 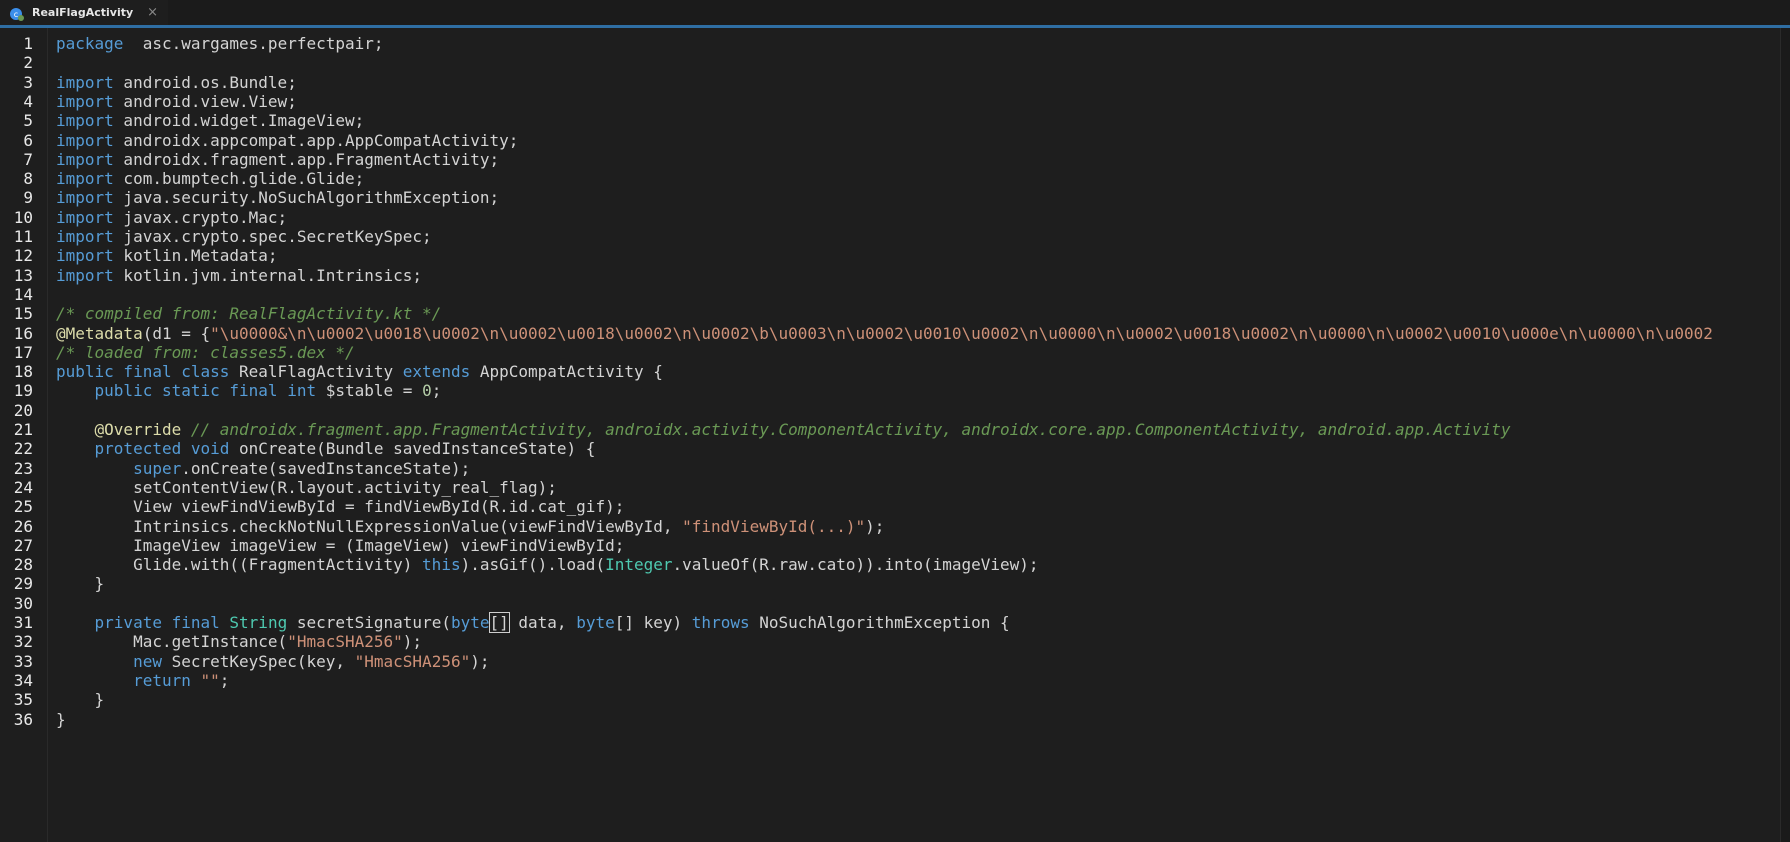 I want to click on code-token: javax.crypto.Mac;, so click(x=200, y=217).